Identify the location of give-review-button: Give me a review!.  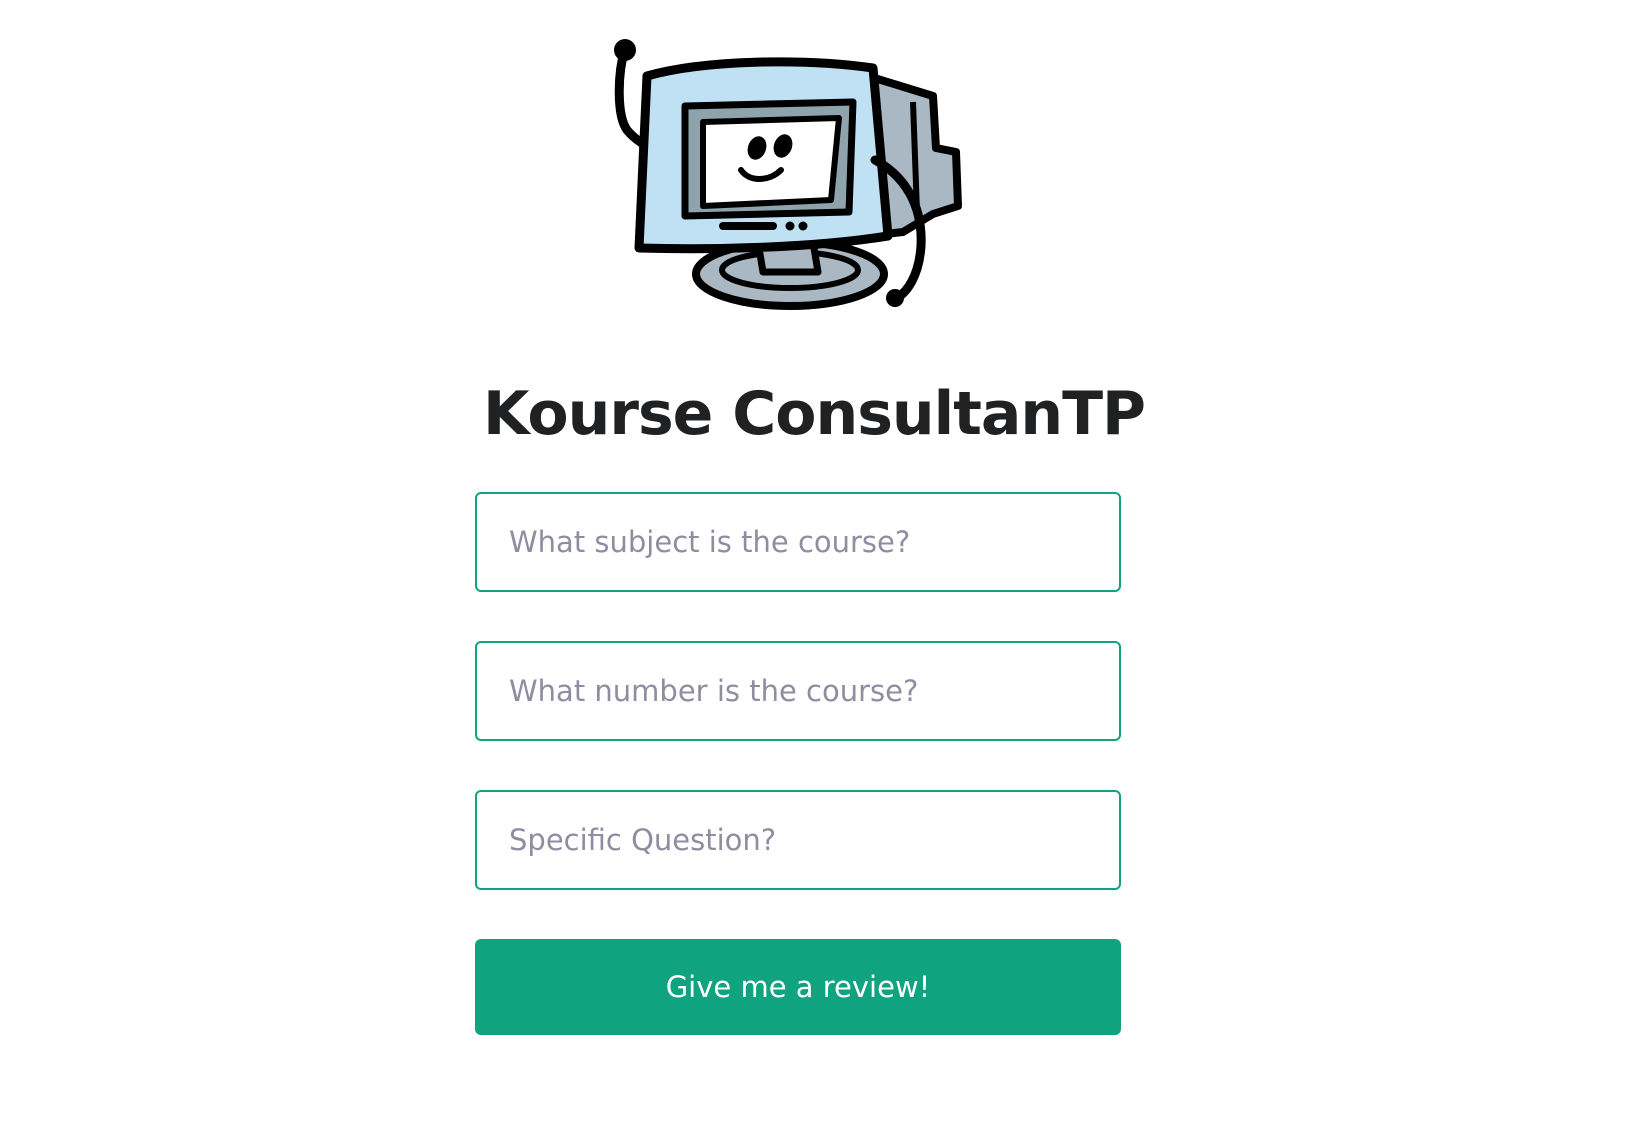
(798, 987).